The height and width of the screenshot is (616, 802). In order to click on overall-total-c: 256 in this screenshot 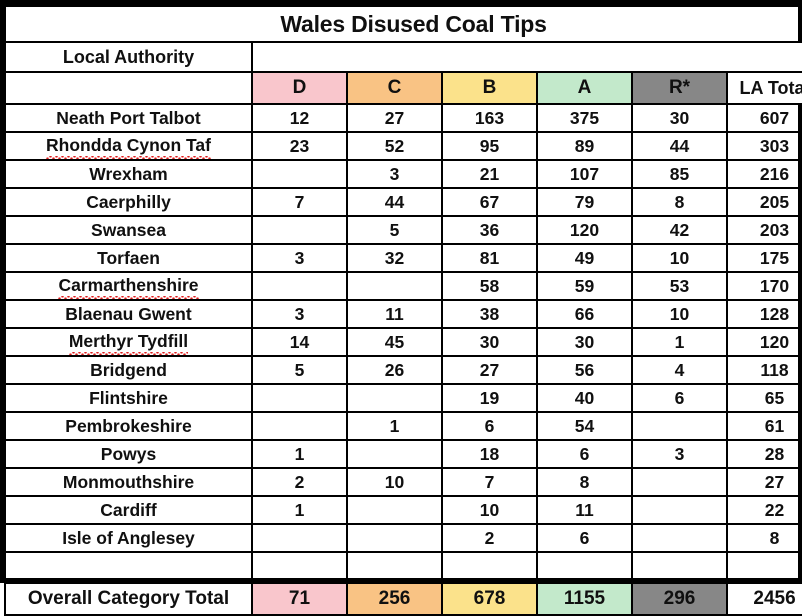, I will do `click(394, 598)`.